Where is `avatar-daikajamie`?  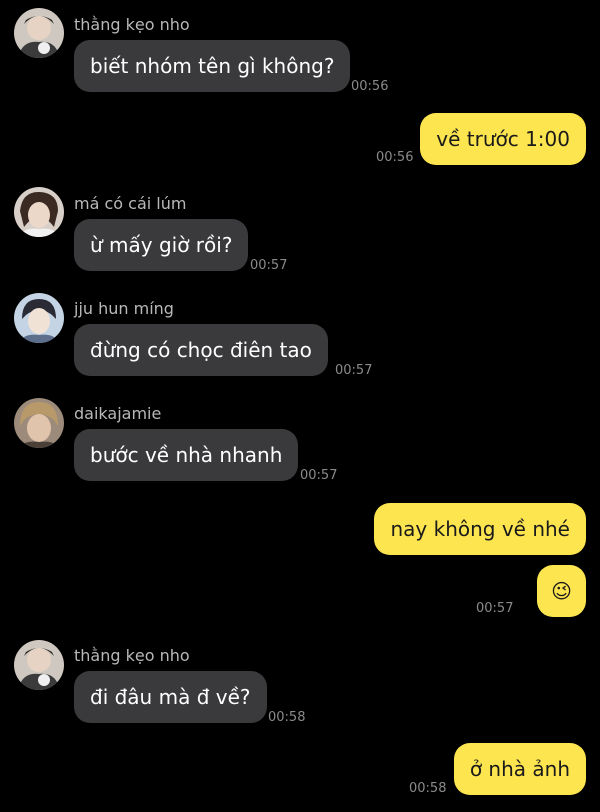 avatar-daikajamie is located at coordinates (39, 423).